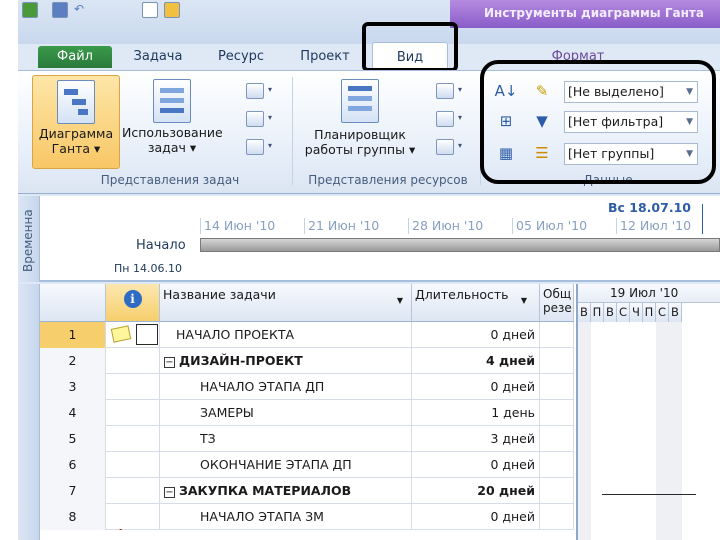  Describe the element at coordinates (73, 387) in the screenshot. I see `row-number: 3` at that location.